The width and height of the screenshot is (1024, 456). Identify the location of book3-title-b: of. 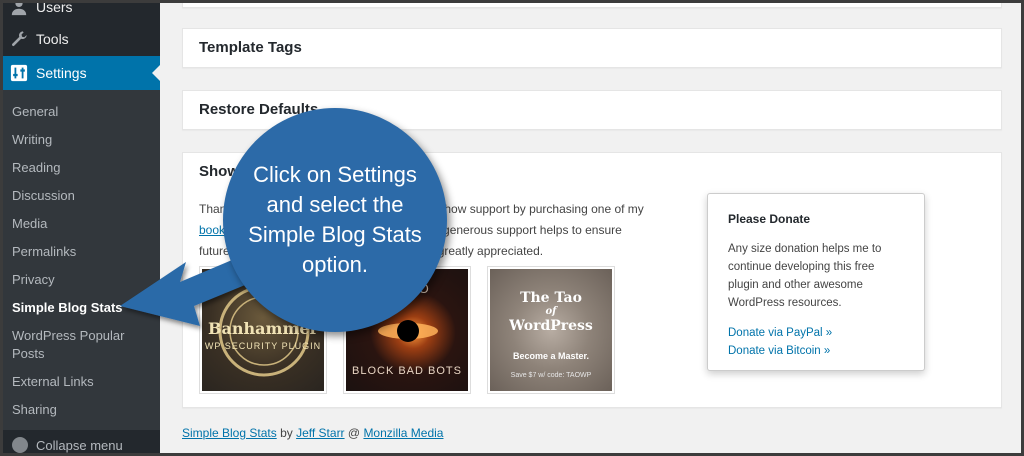
(551, 311).